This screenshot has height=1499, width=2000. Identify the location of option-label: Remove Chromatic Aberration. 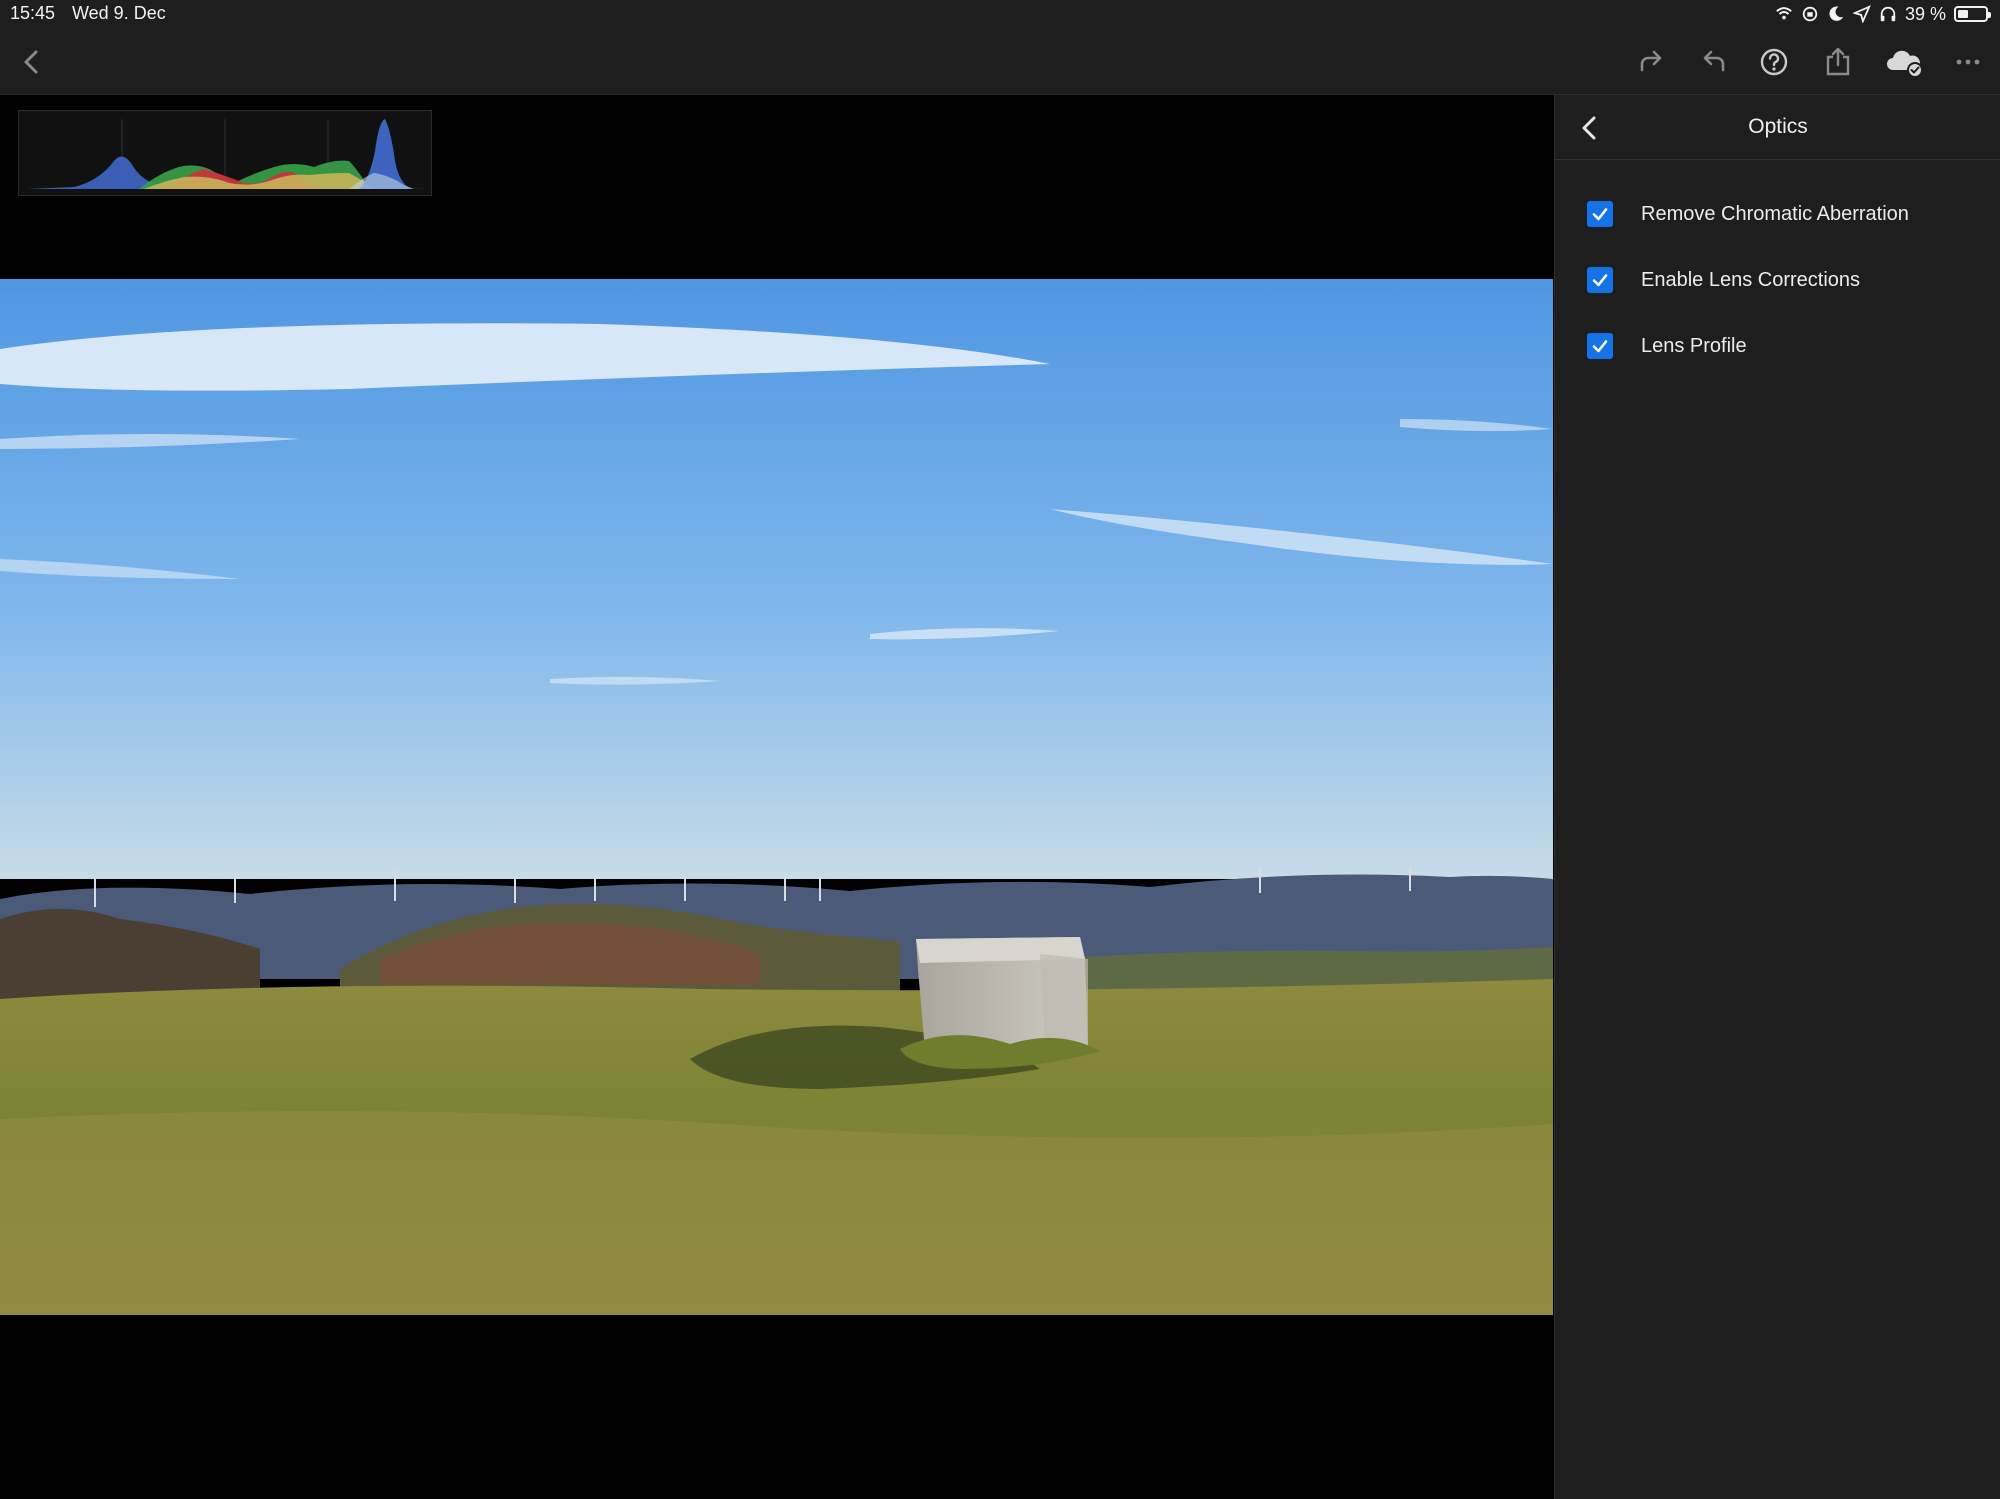
(1775, 213).